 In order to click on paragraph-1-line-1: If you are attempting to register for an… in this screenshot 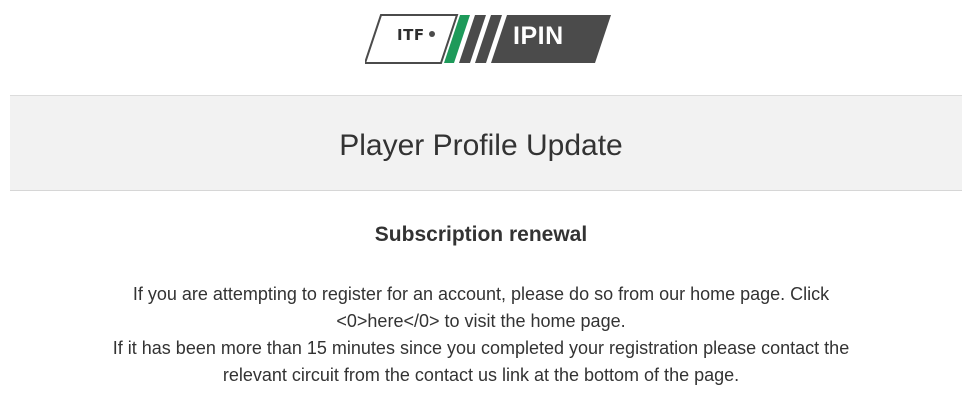, I will do `click(481, 294)`.